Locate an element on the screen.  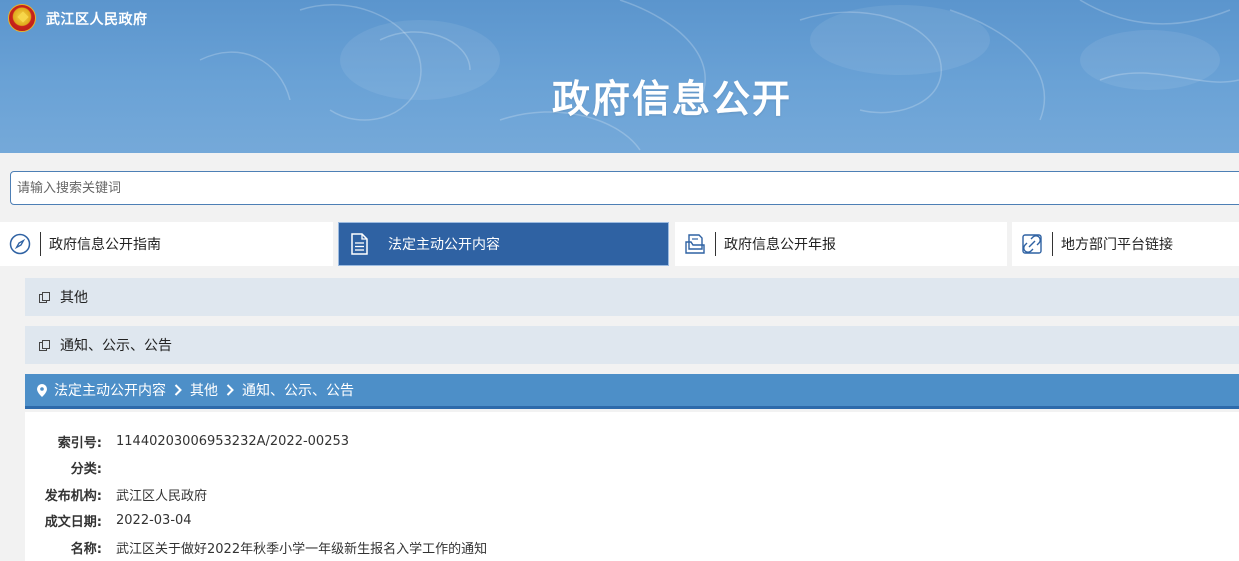
tab-annual-report: 政府信息公开年报 is located at coordinates (841, 244).